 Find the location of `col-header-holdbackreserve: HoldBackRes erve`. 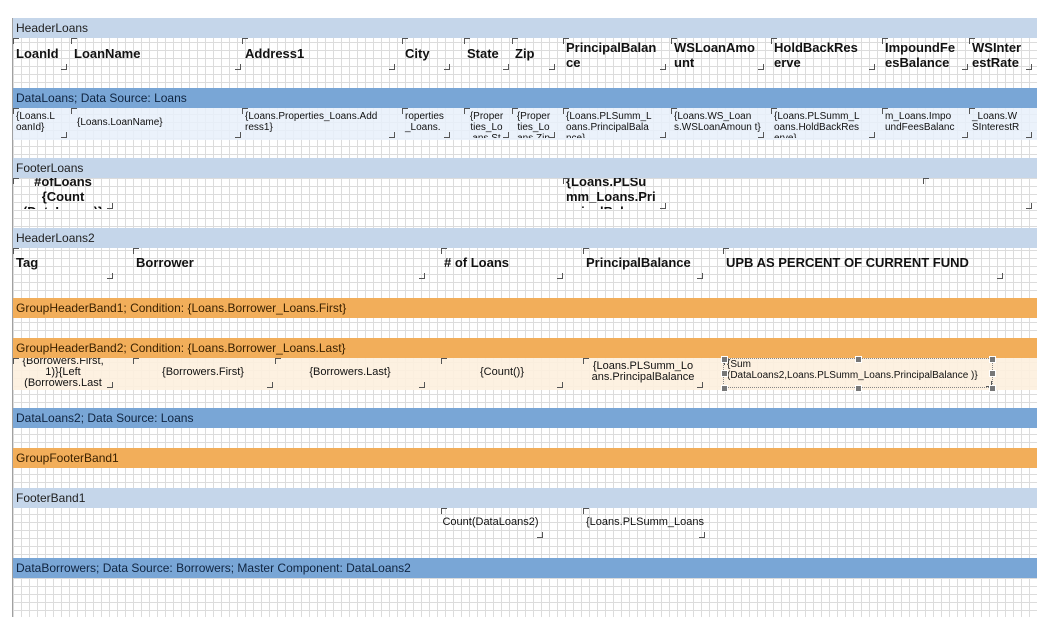

col-header-holdbackreserve: HoldBackRes erve is located at coordinates (823, 54).